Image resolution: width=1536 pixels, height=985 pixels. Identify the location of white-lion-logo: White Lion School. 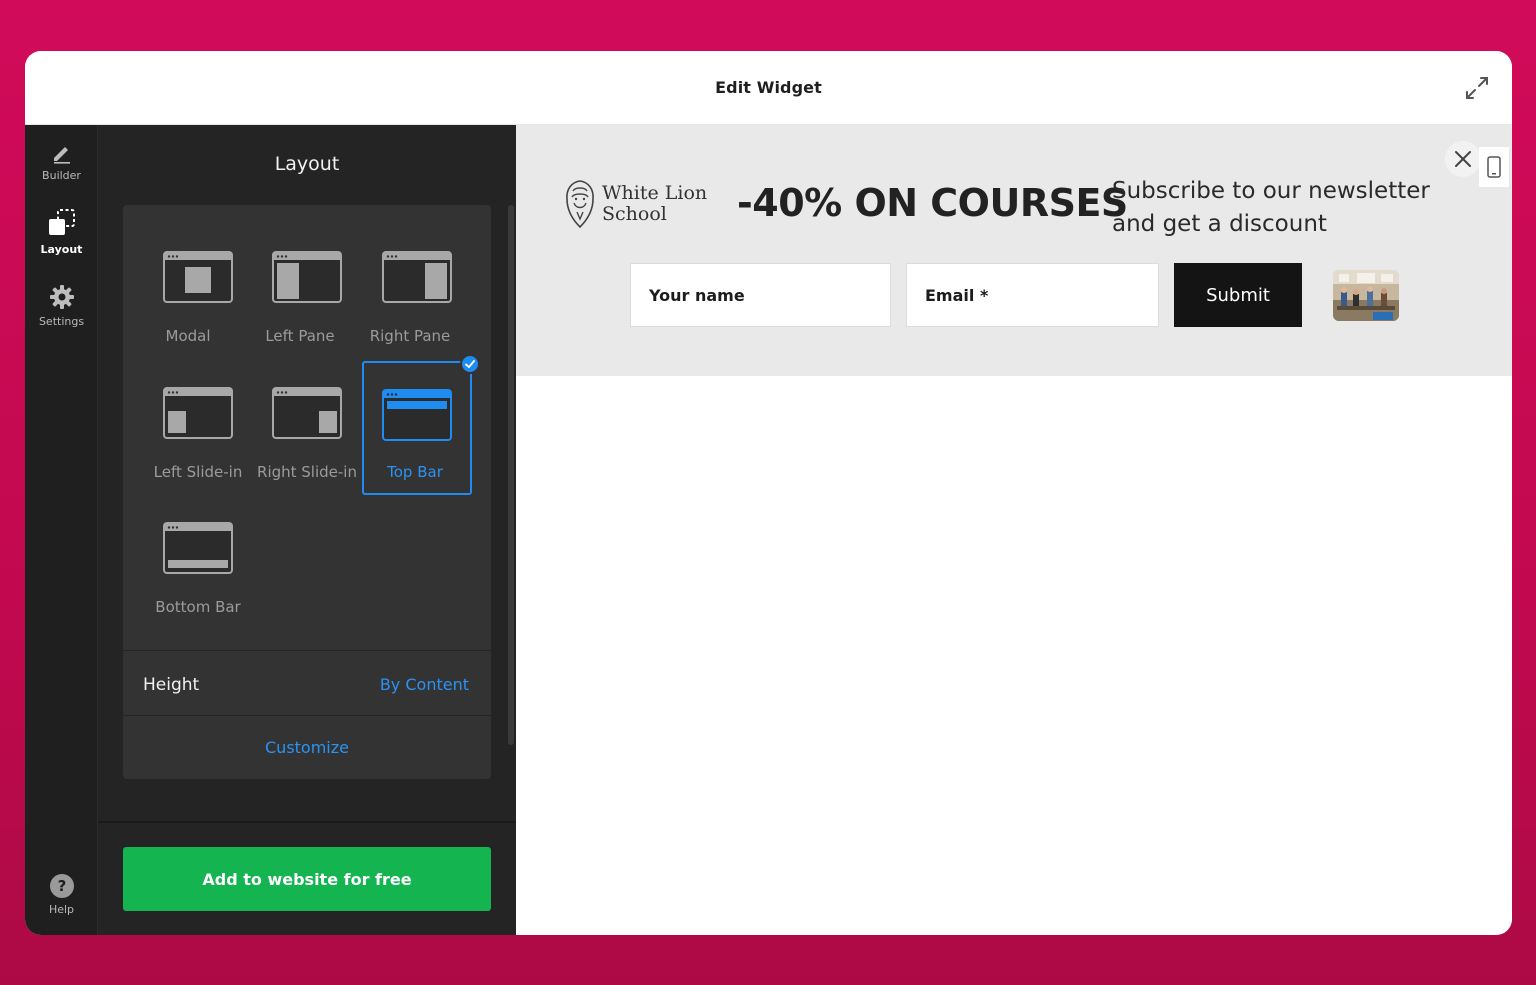
(635, 204).